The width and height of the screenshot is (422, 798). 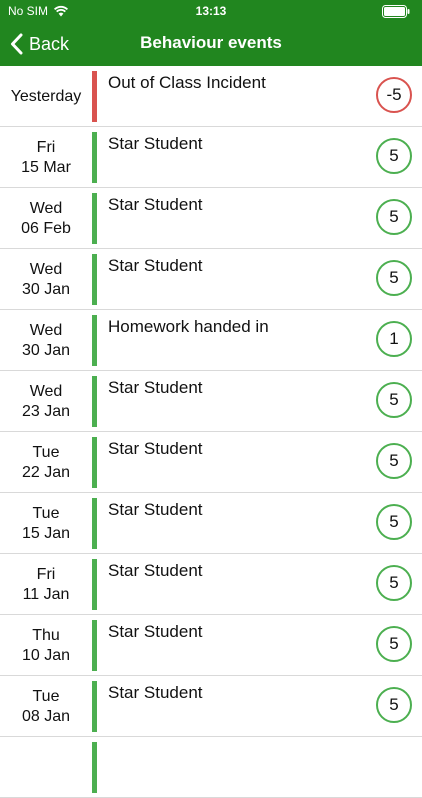 I want to click on event-date: Tue 22 Jan, so click(x=46, y=462).